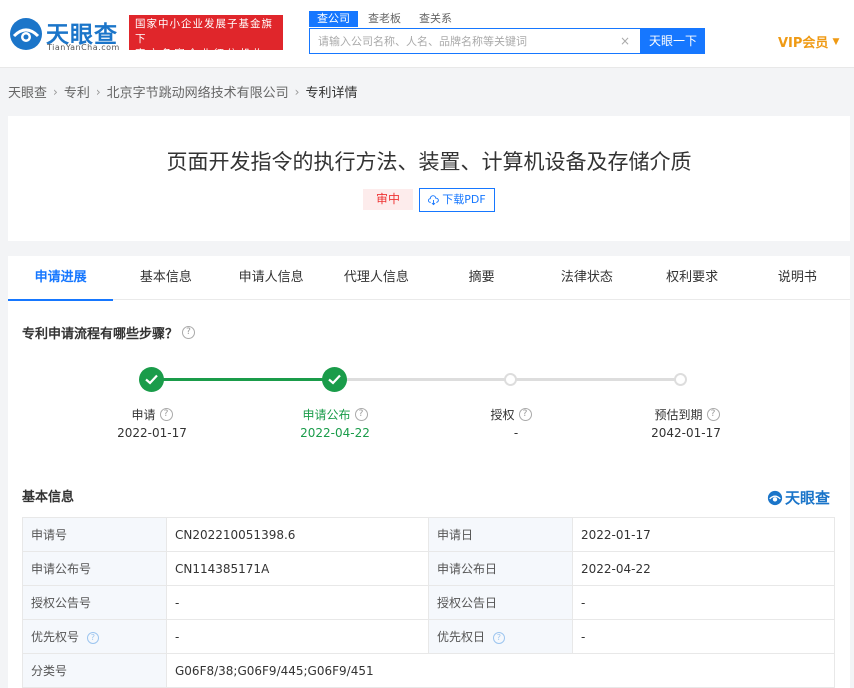 The image size is (854, 688). I want to click on basic-info-heading: 基本信息, so click(48, 497).